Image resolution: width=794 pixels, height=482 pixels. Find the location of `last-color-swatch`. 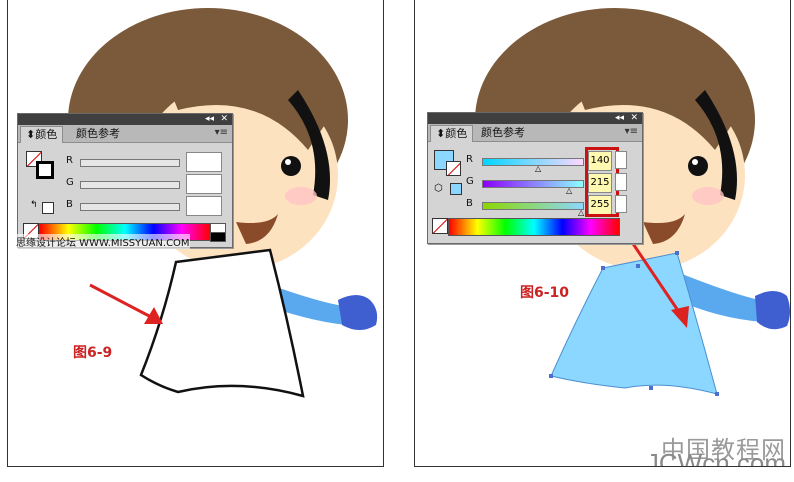

last-color-swatch is located at coordinates (456, 189).